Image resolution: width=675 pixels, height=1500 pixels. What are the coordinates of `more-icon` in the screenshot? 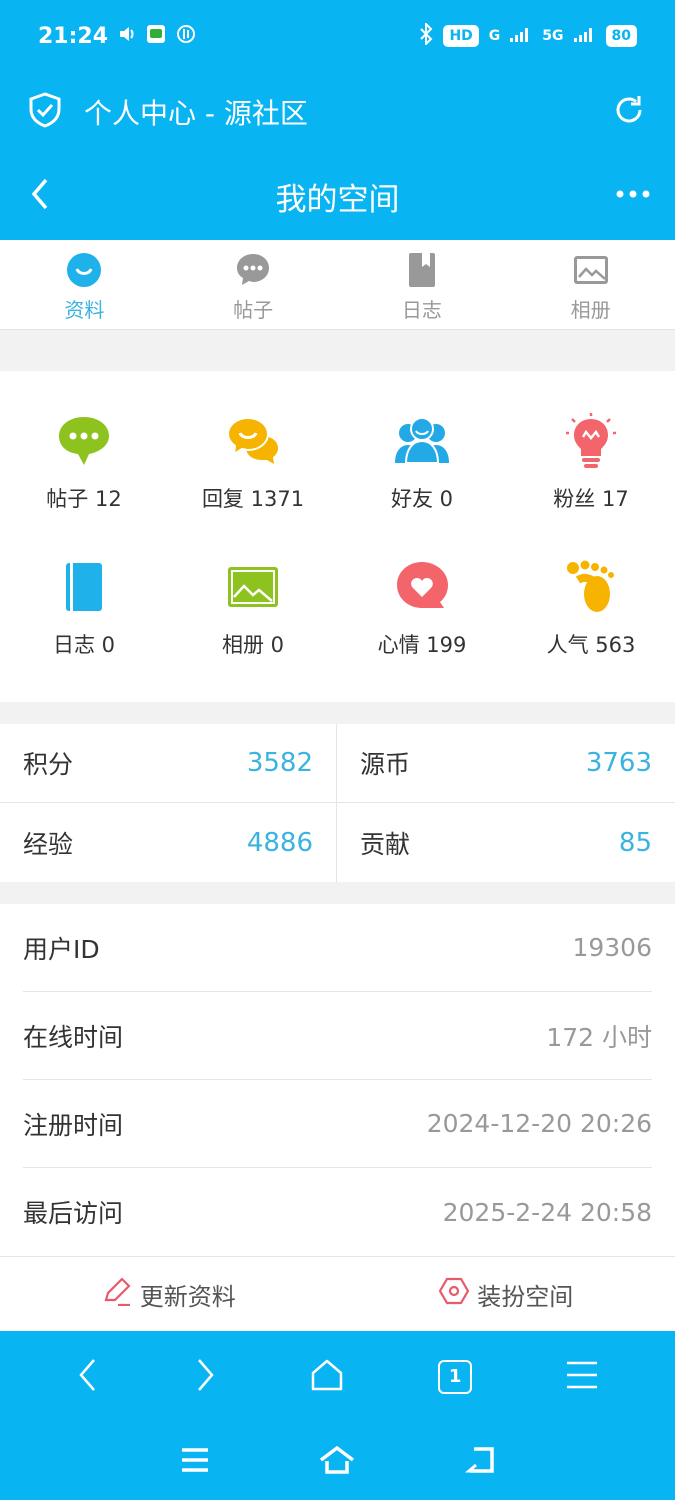 It's located at (633, 195).